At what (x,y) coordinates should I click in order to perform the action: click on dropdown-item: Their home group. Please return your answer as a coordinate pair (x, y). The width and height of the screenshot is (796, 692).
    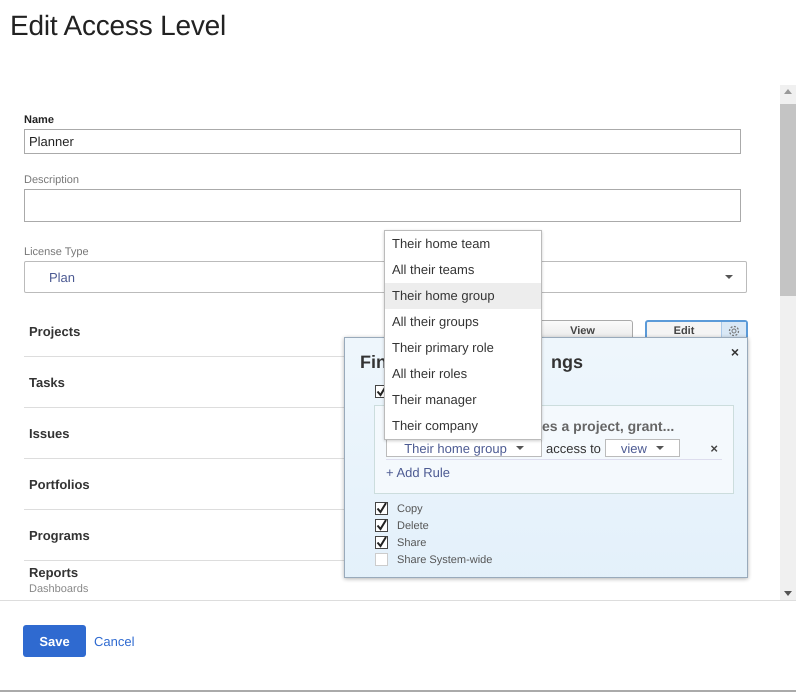
    Looking at the image, I should click on (463, 296).